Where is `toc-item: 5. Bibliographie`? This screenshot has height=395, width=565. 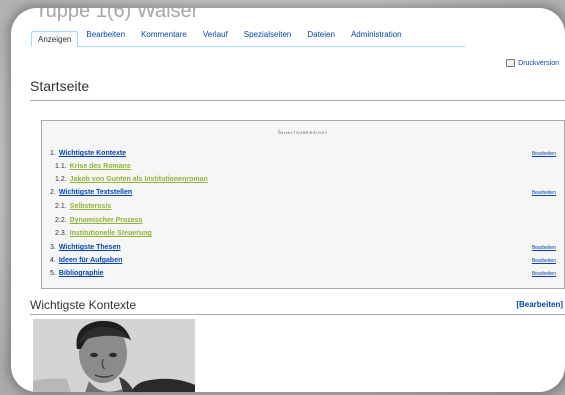 toc-item: 5. Bibliographie is located at coordinates (77, 275).